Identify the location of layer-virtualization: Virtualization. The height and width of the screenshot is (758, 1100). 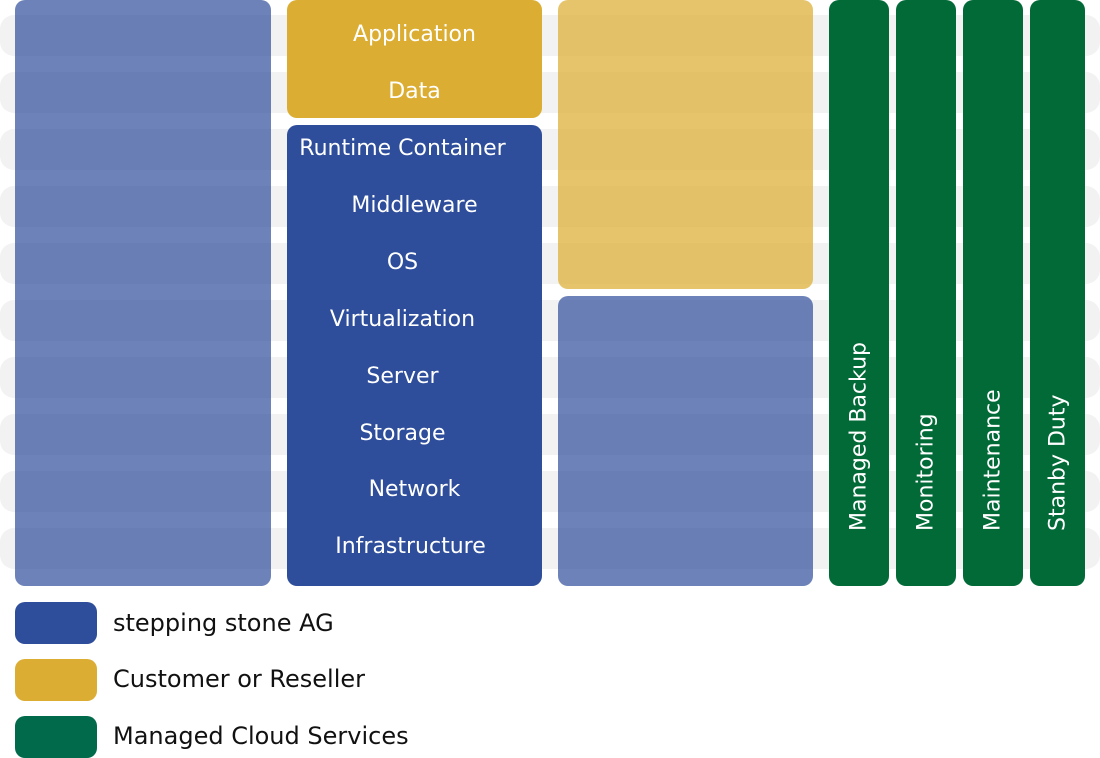
(402, 319).